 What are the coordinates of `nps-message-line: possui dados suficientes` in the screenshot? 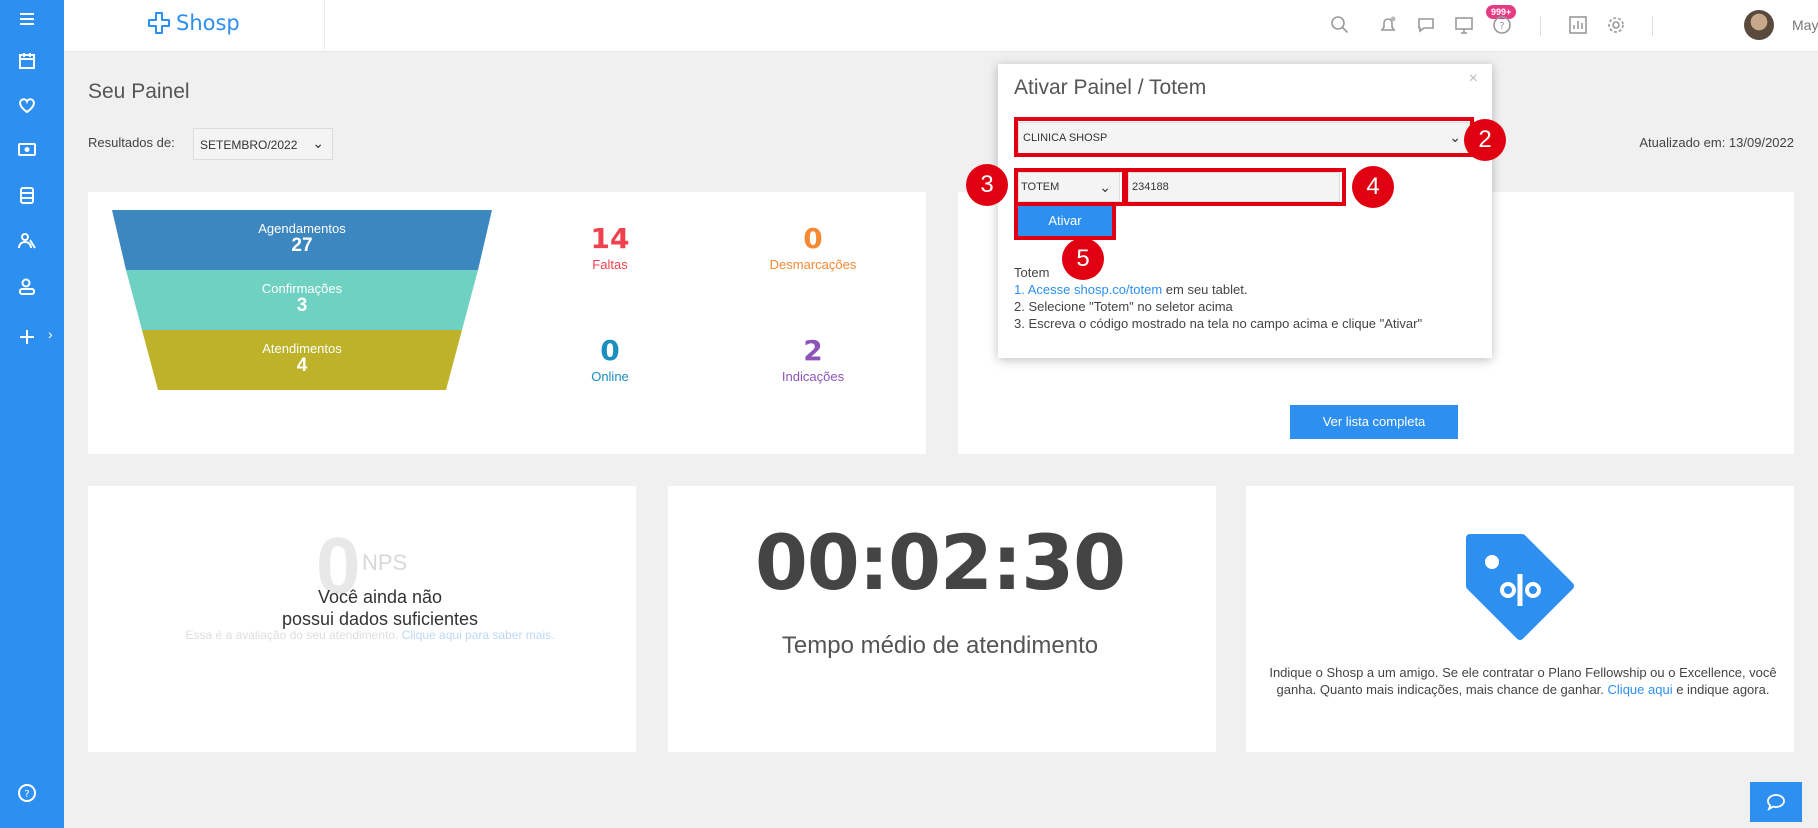 It's located at (380, 619).